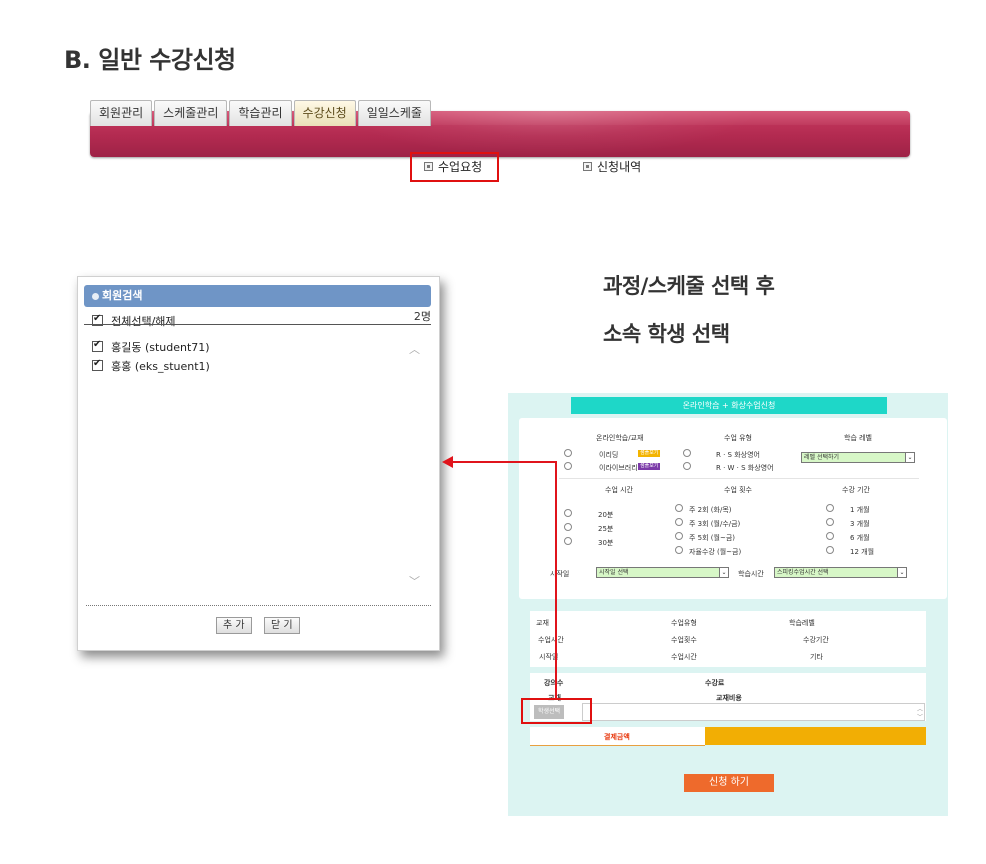 The height and width of the screenshot is (864, 986). What do you see at coordinates (414, 349) in the screenshot?
I see `scroll-up-icon: ︿` at bounding box center [414, 349].